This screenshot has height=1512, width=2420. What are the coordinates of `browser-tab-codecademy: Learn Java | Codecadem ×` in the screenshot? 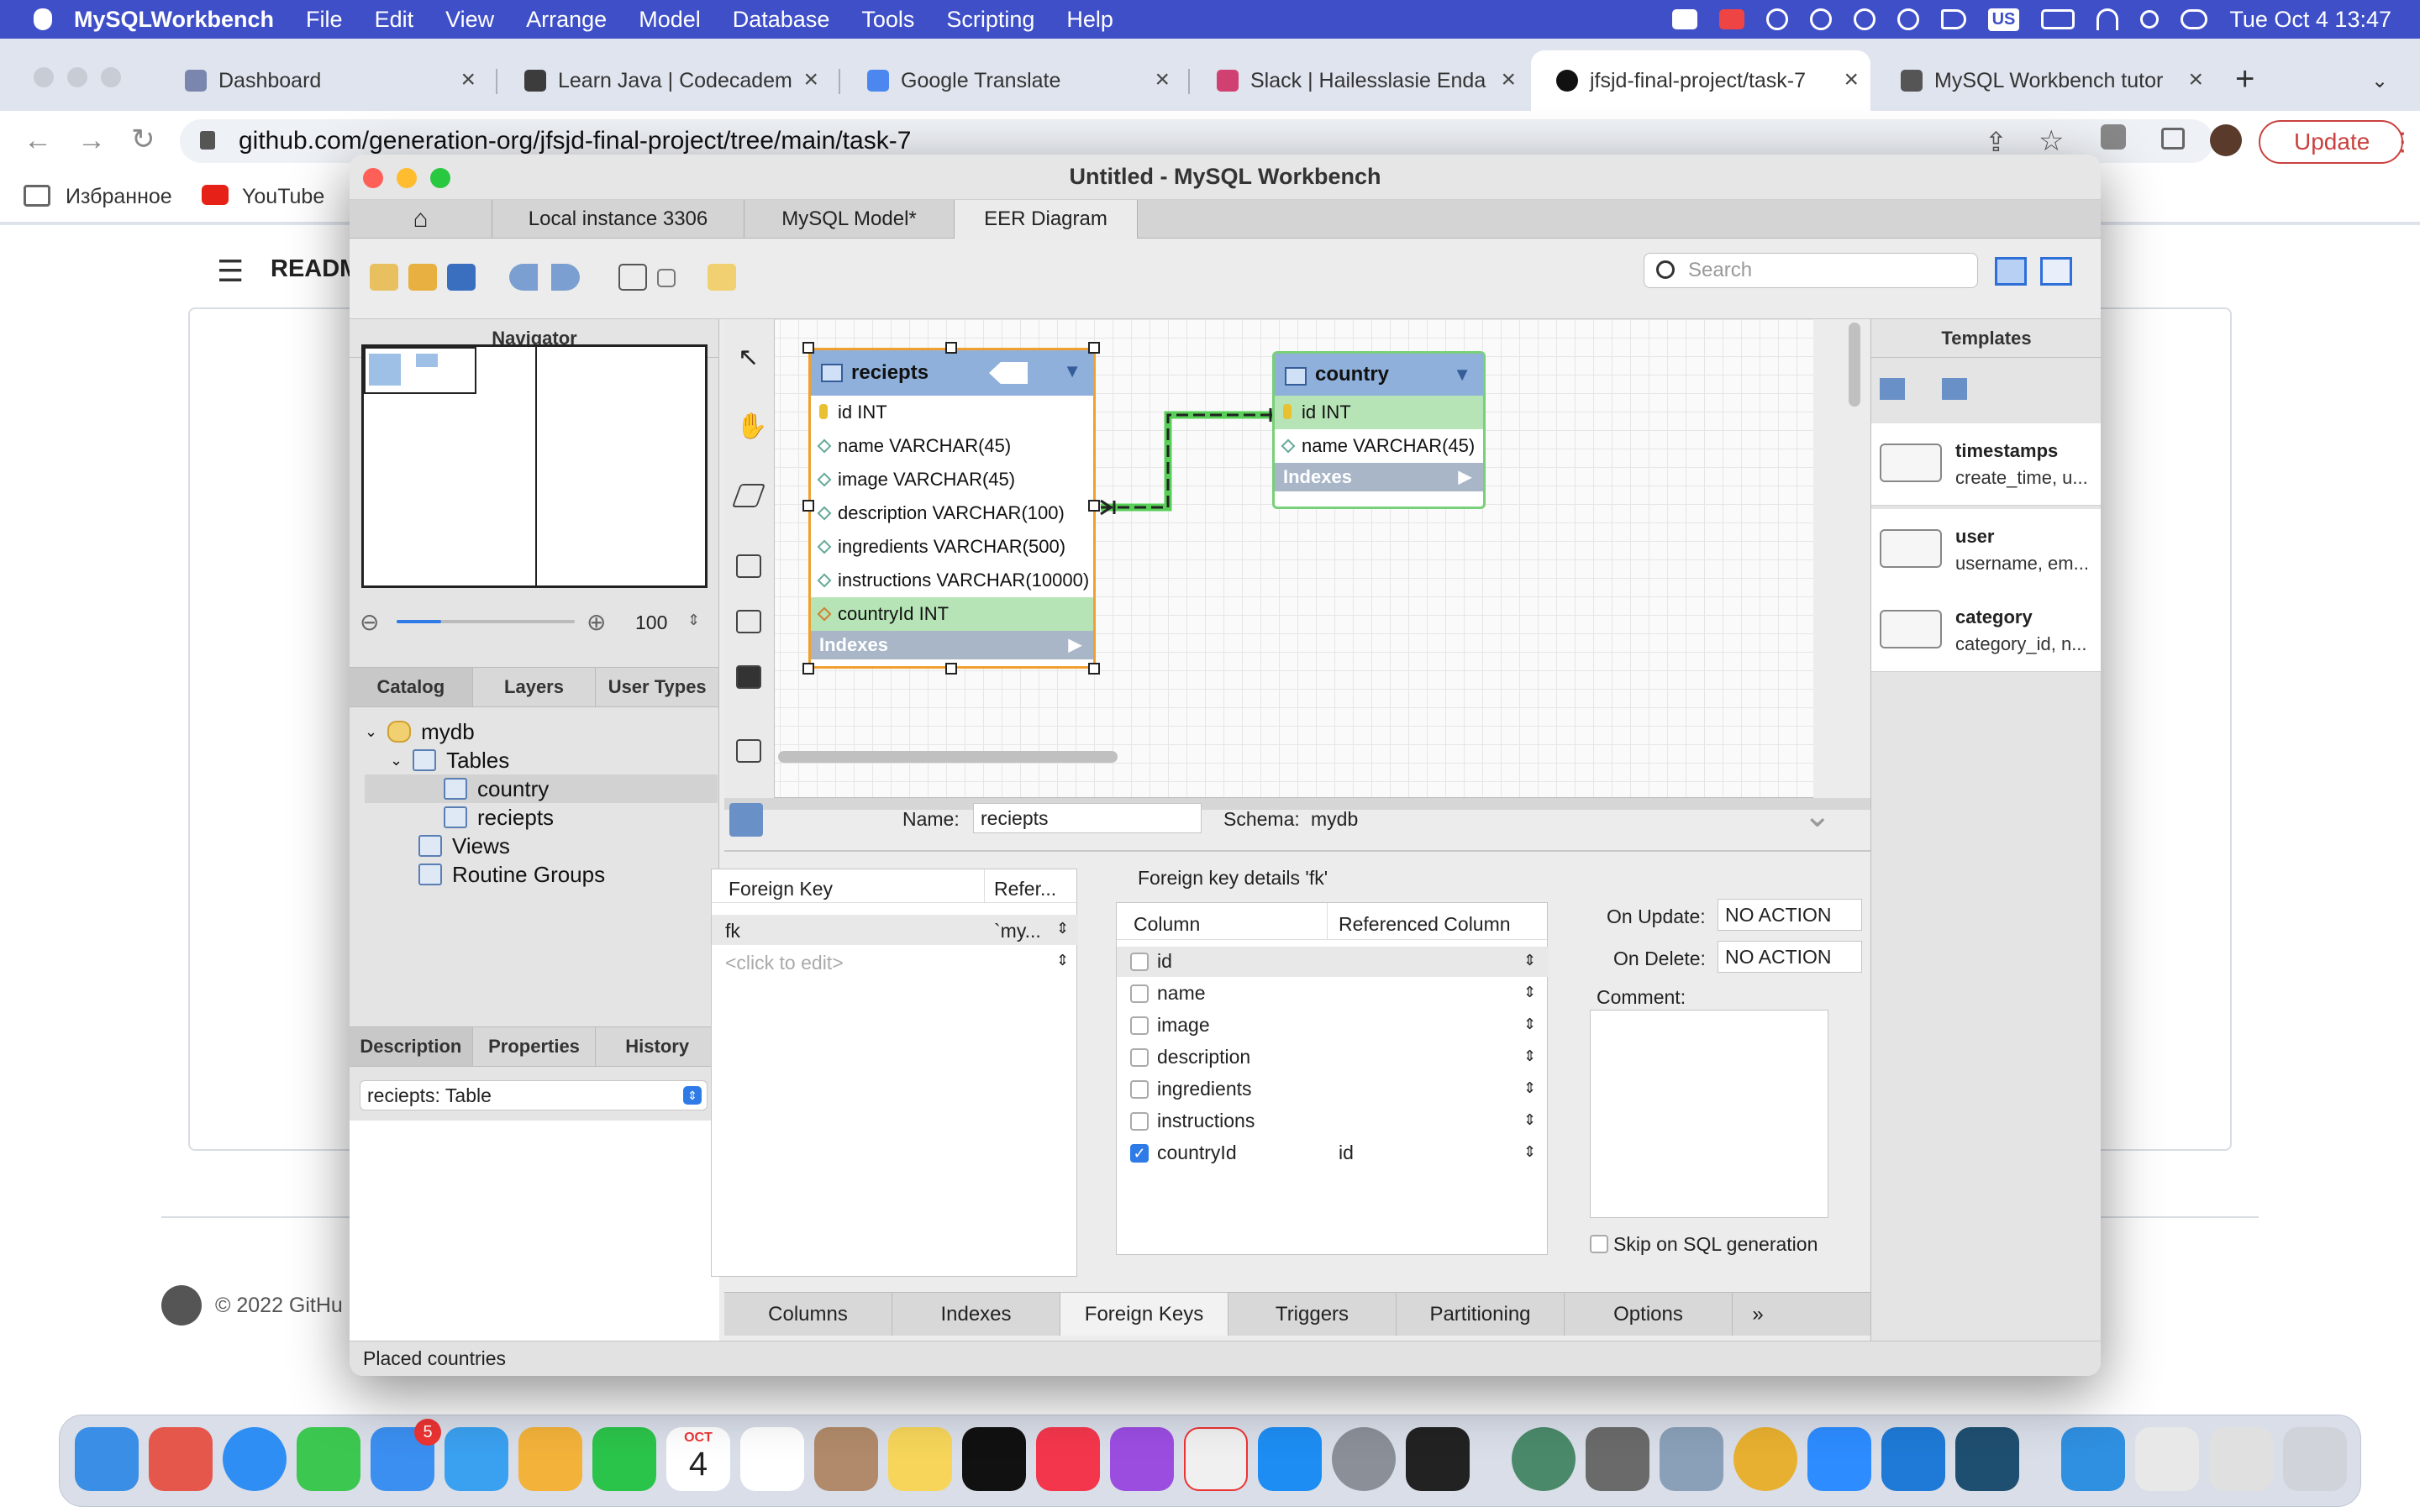 It's located at (664, 80).